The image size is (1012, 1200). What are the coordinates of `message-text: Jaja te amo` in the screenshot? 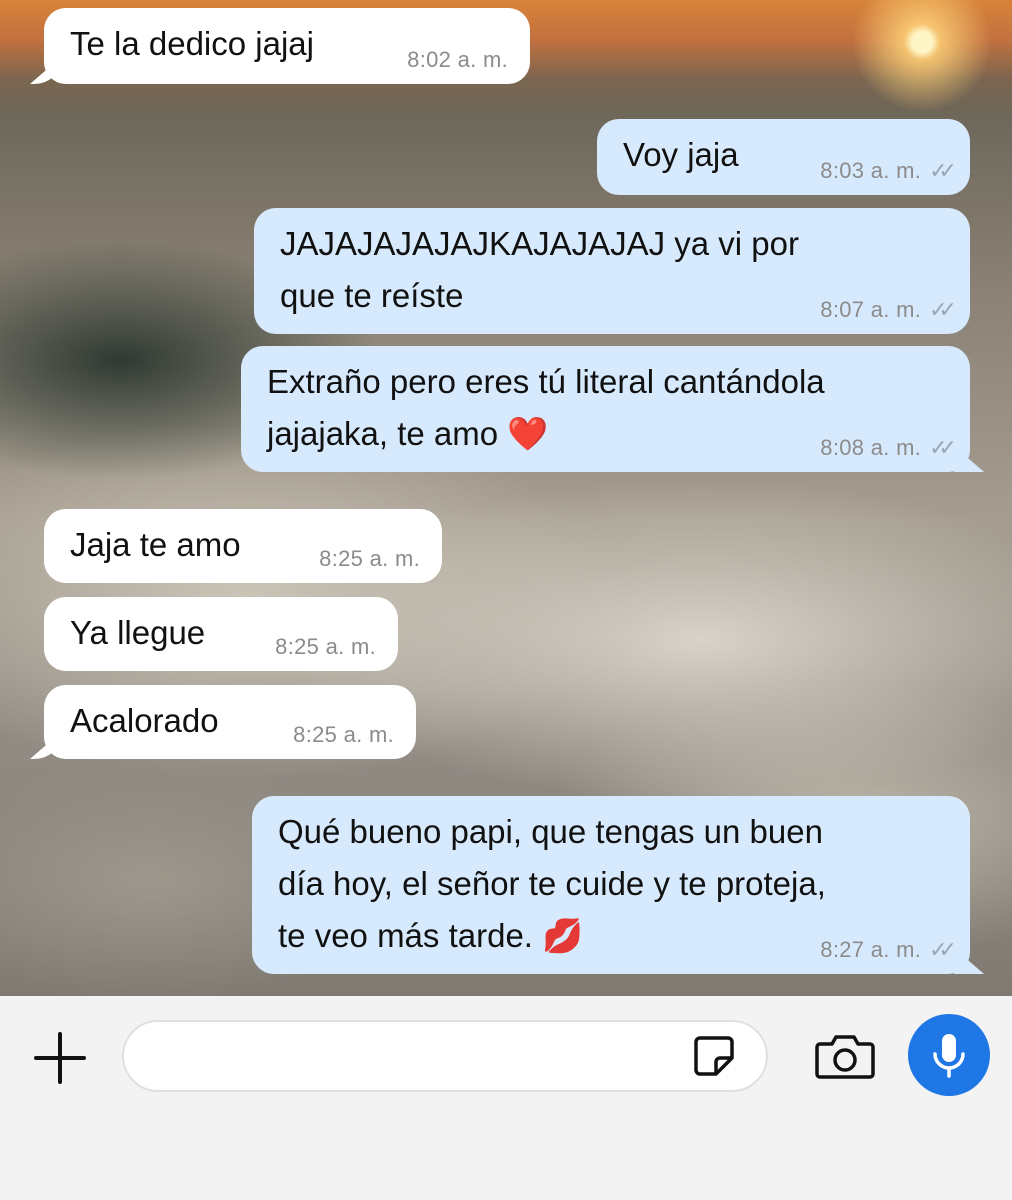 It's located at (155, 544).